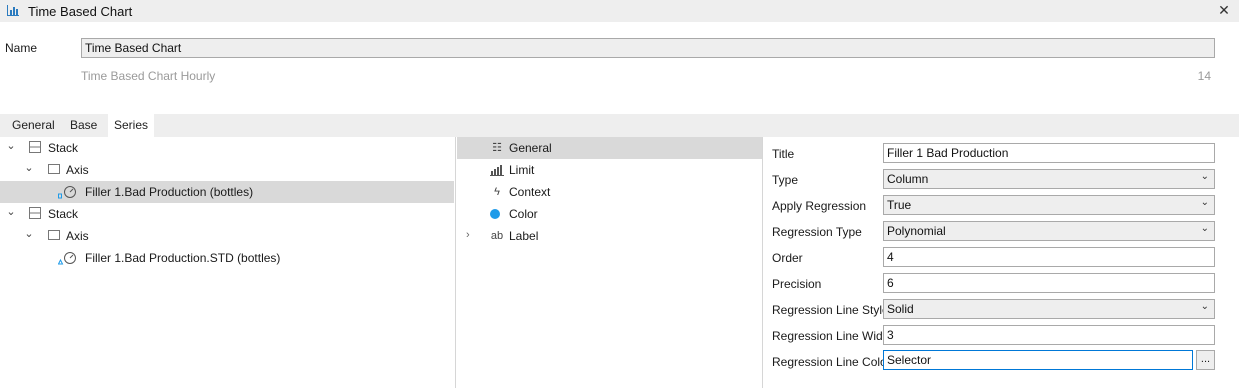 The width and height of the screenshot is (1239, 388). Describe the element at coordinates (785, 180) in the screenshot. I see `prop-label-type: Type` at that location.